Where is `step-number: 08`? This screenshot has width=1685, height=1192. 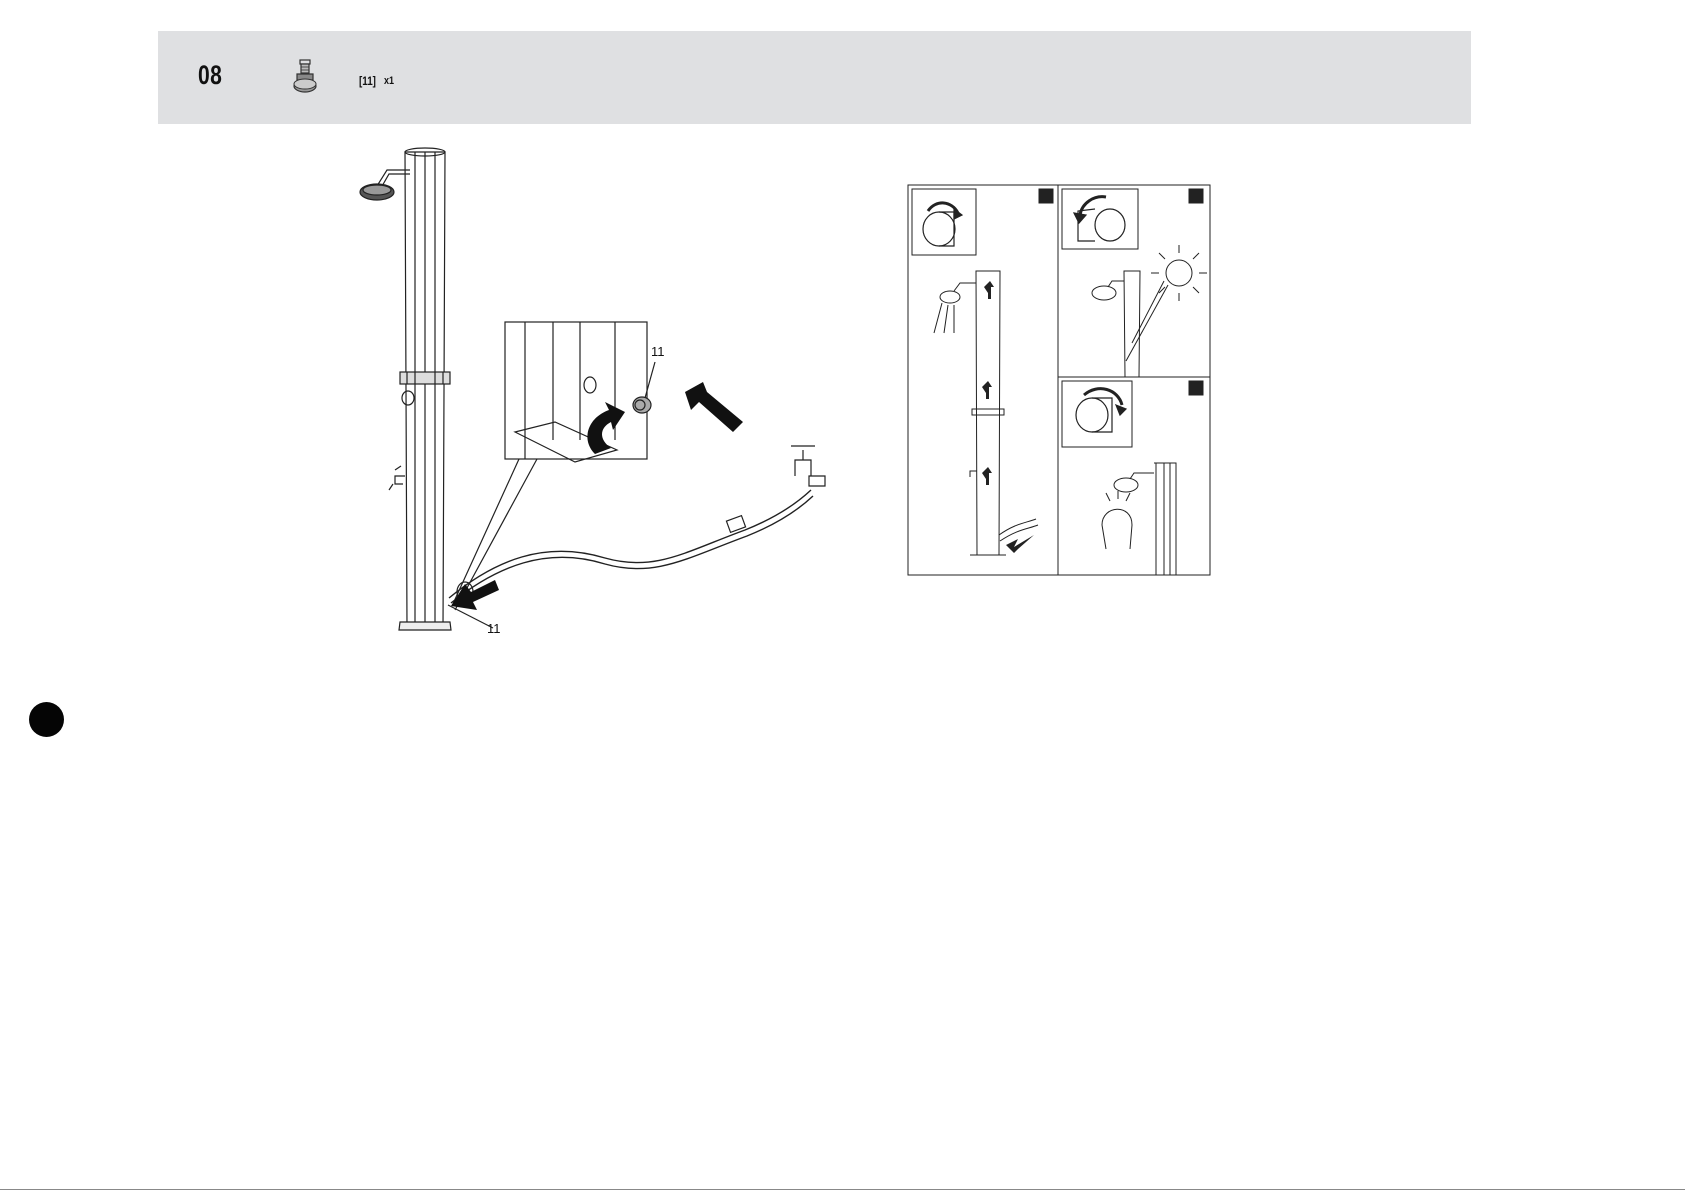 step-number: 08 is located at coordinates (210, 75).